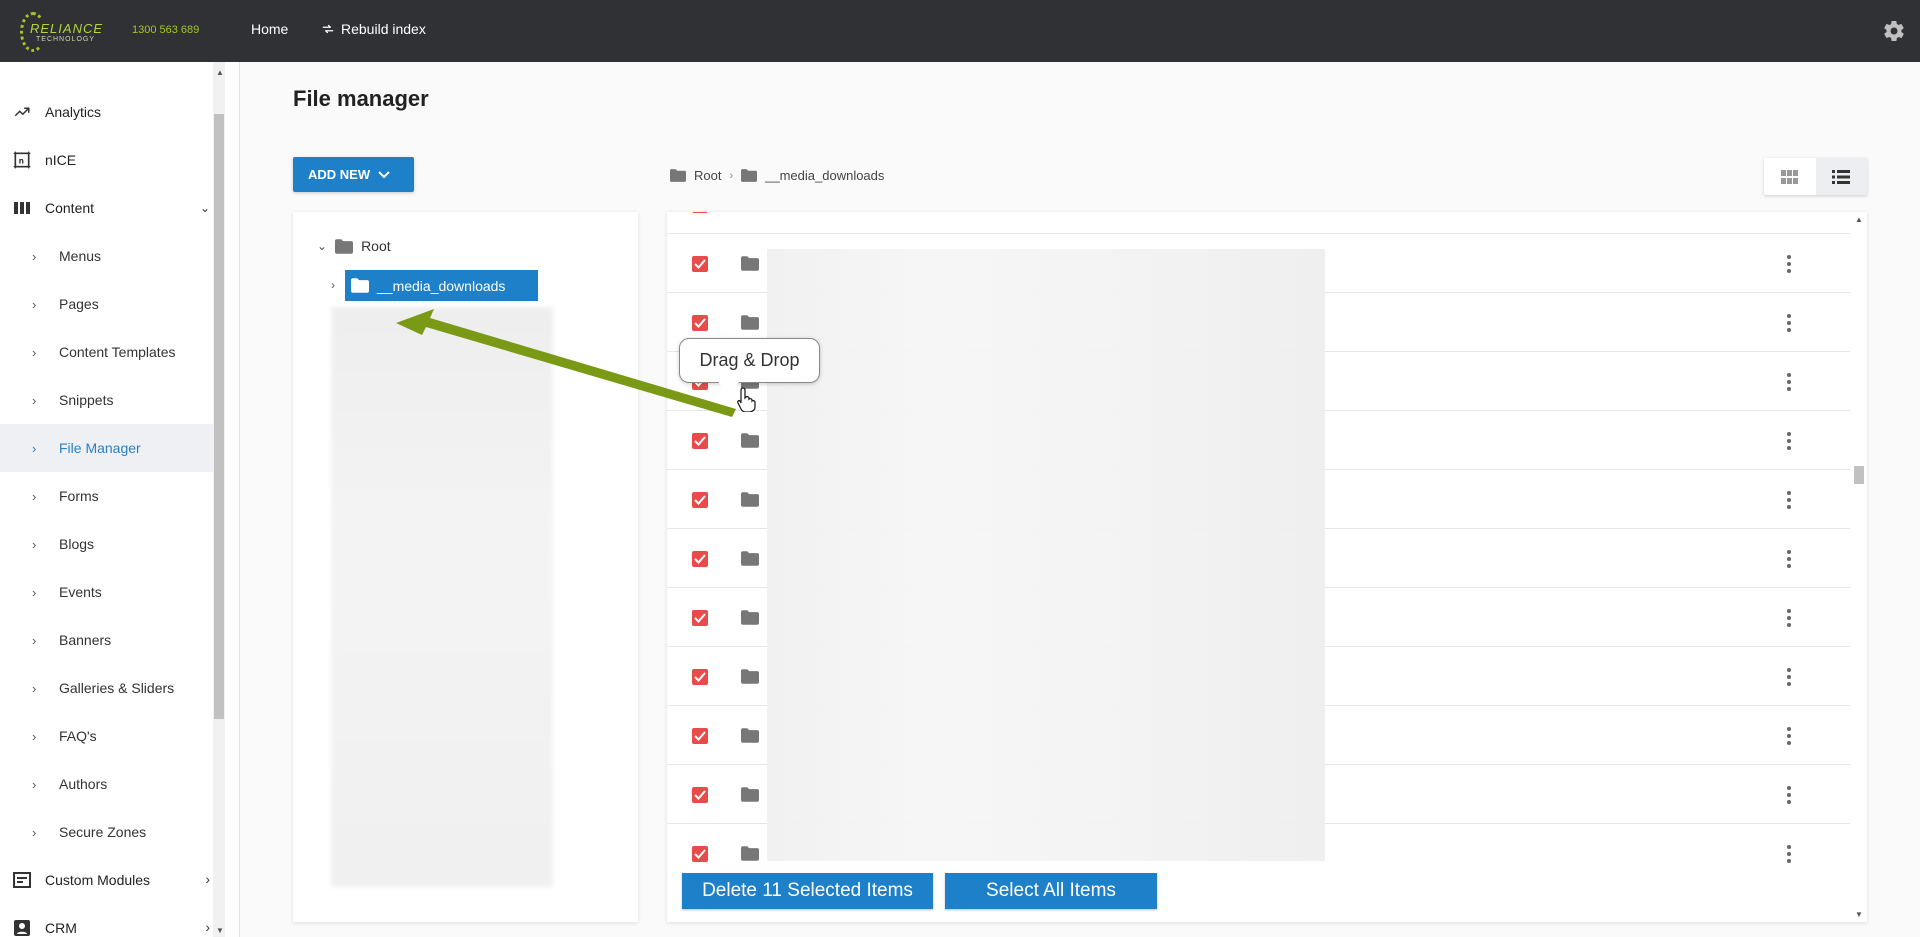 This screenshot has height=937, width=1920. I want to click on select-all-button: Select All Items, so click(1051, 891).